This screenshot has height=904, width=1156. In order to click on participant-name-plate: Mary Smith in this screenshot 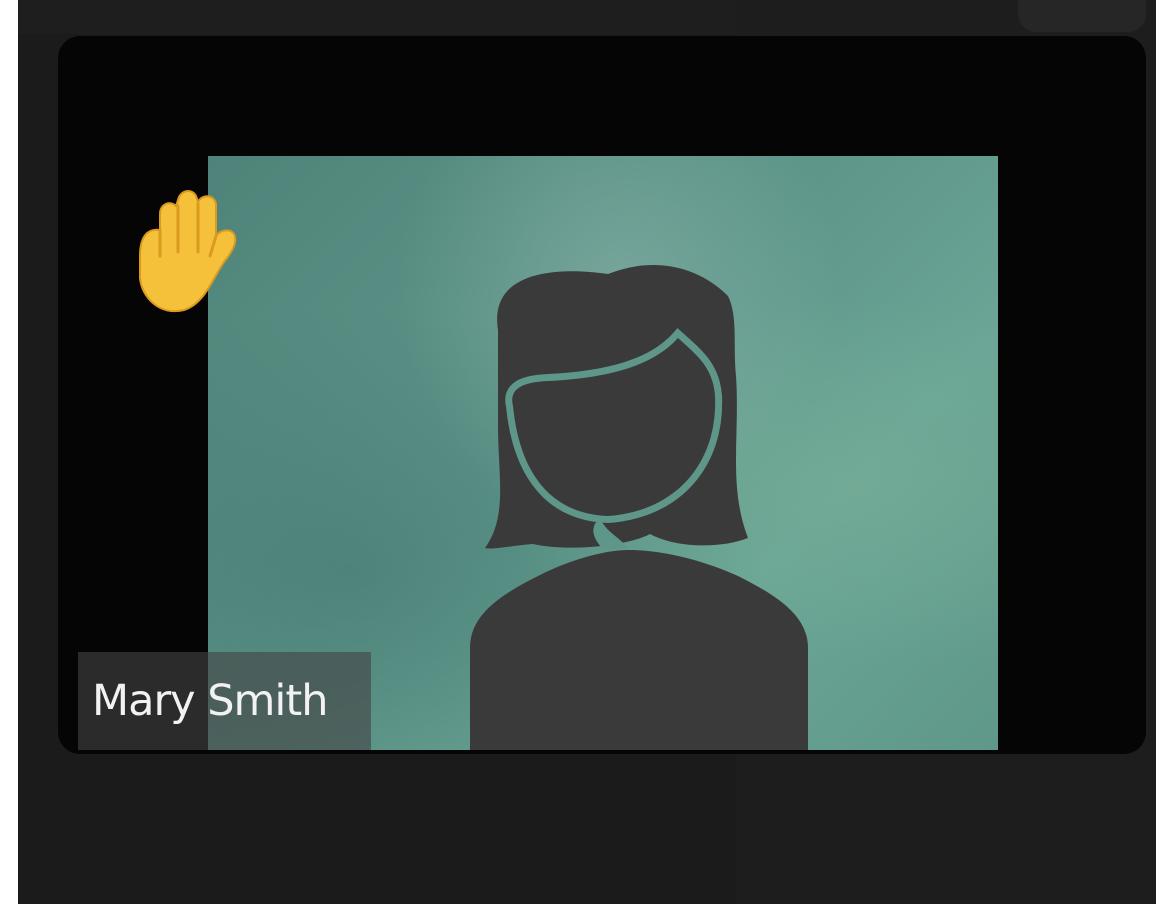, I will do `click(224, 701)`.